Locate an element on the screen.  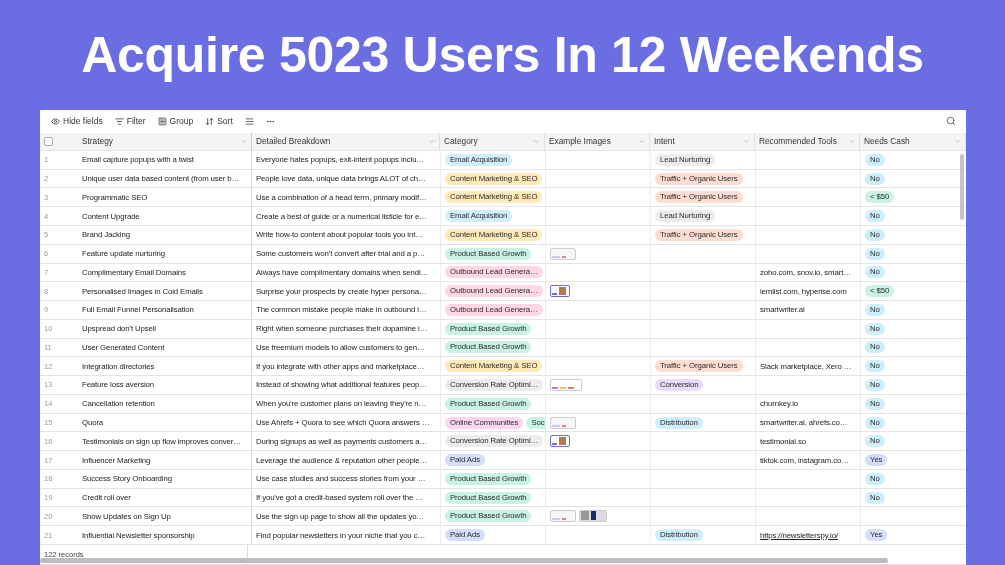
column-header: Category is located at coordinates (492, 141).